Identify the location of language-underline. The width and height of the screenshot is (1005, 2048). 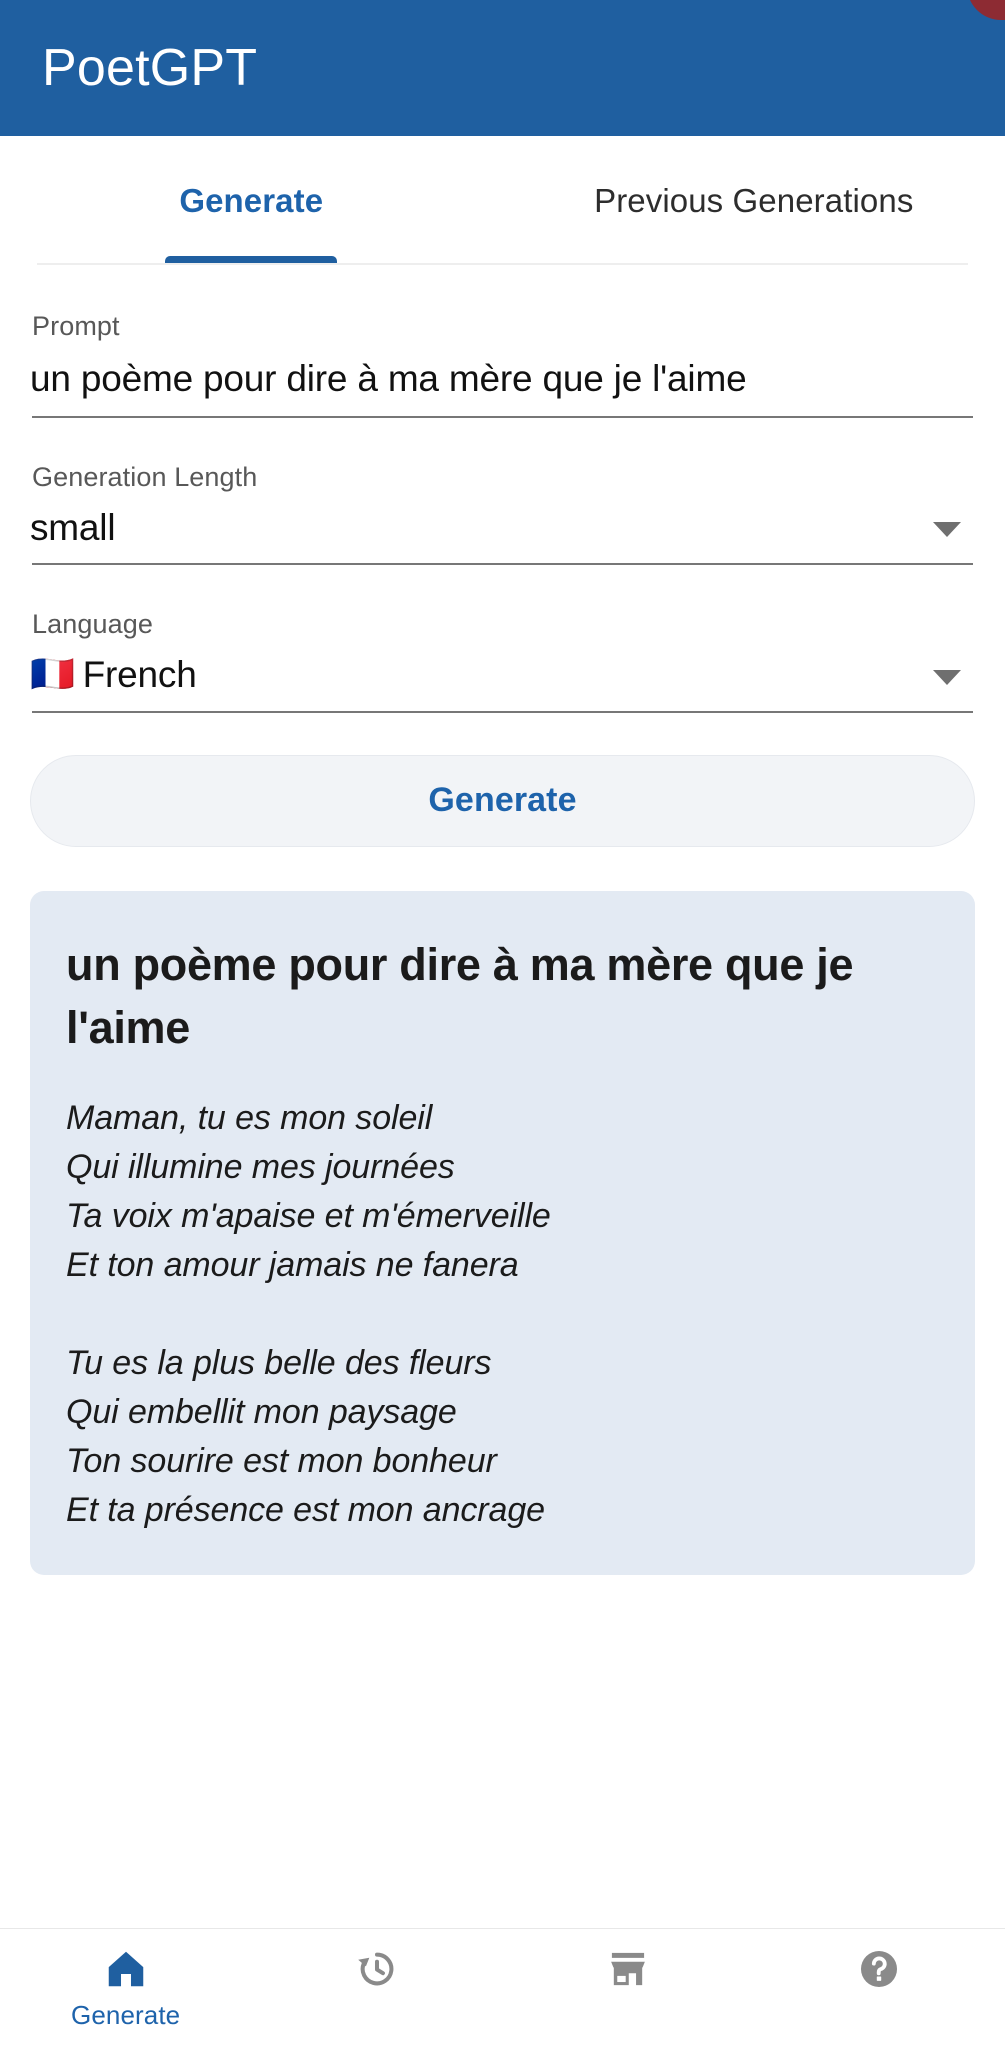
(502, 711).